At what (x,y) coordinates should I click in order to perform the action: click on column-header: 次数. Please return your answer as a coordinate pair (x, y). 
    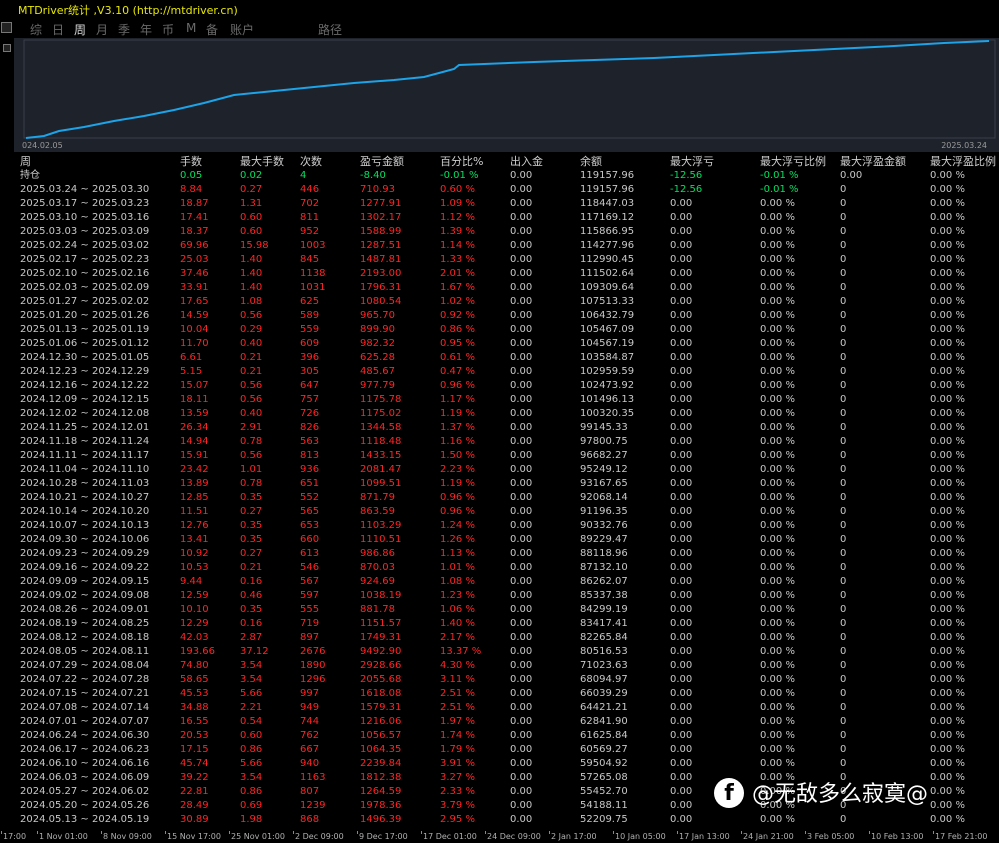
    Looking at the image, I should click on (311, 162).